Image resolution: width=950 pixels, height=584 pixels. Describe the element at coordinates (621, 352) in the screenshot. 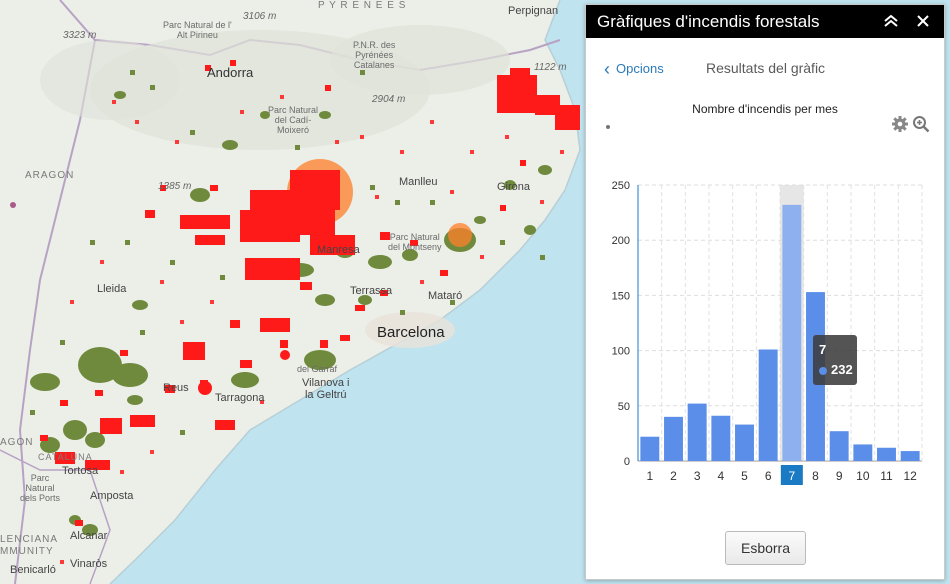

I see `y-tick-label: 100` at that location.